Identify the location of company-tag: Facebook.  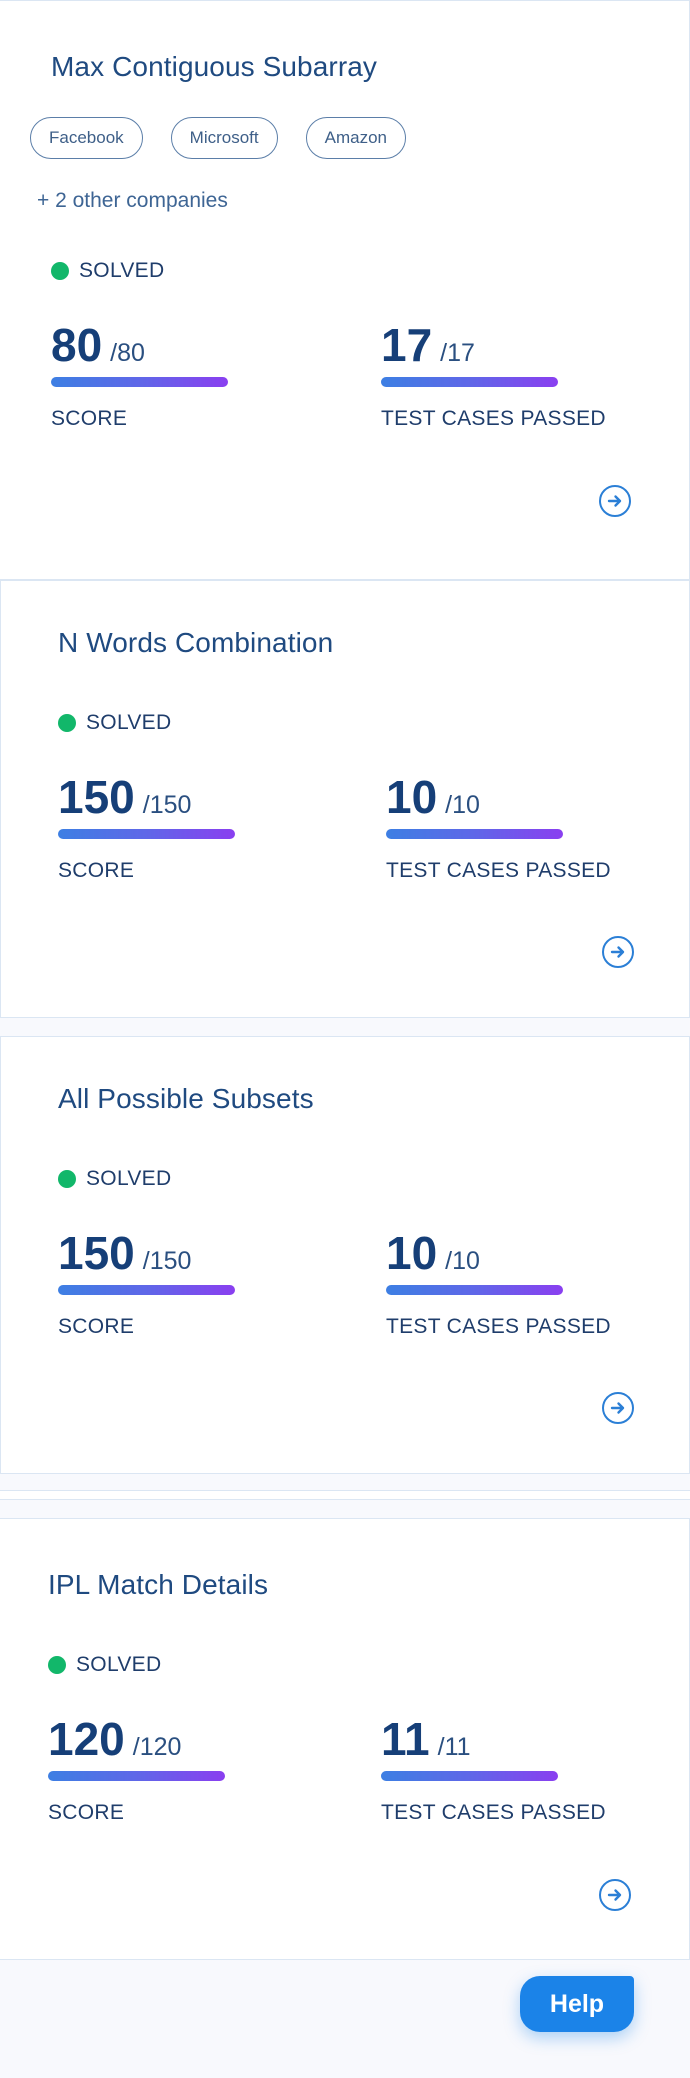
(86, 138).